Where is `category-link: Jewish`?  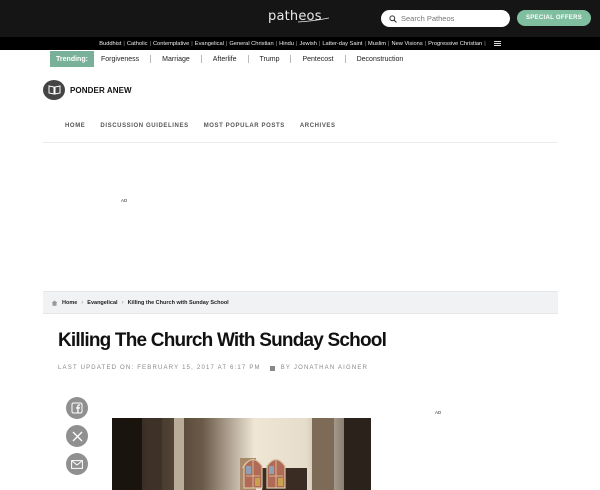
category-link: Jewish is located at coordinates (307, 44).